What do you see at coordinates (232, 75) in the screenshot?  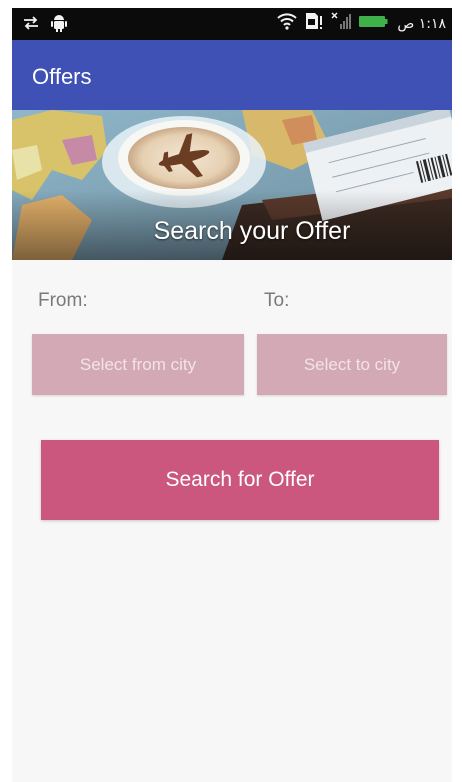 I see `app-bar: Offers` at bounding box center [232, 75].